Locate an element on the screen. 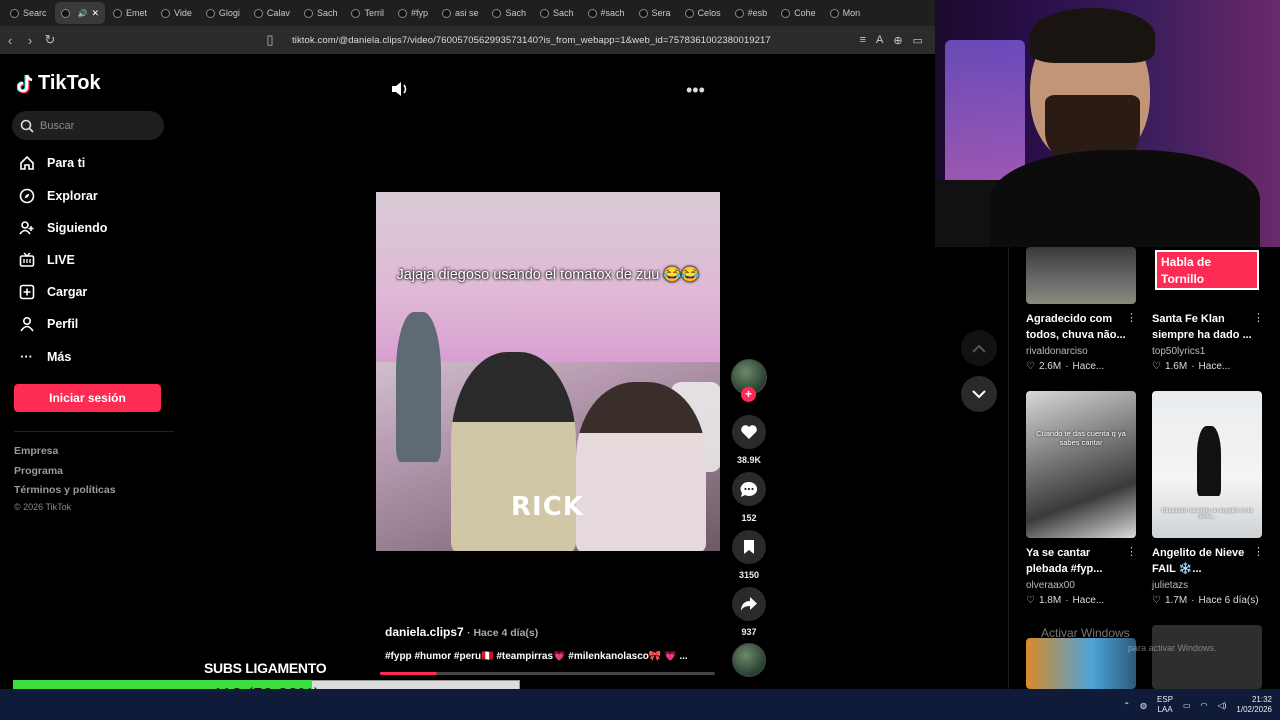 The image size is (1280, 720). tiktok-logo: TikTok is located at coordinates (59, 83).